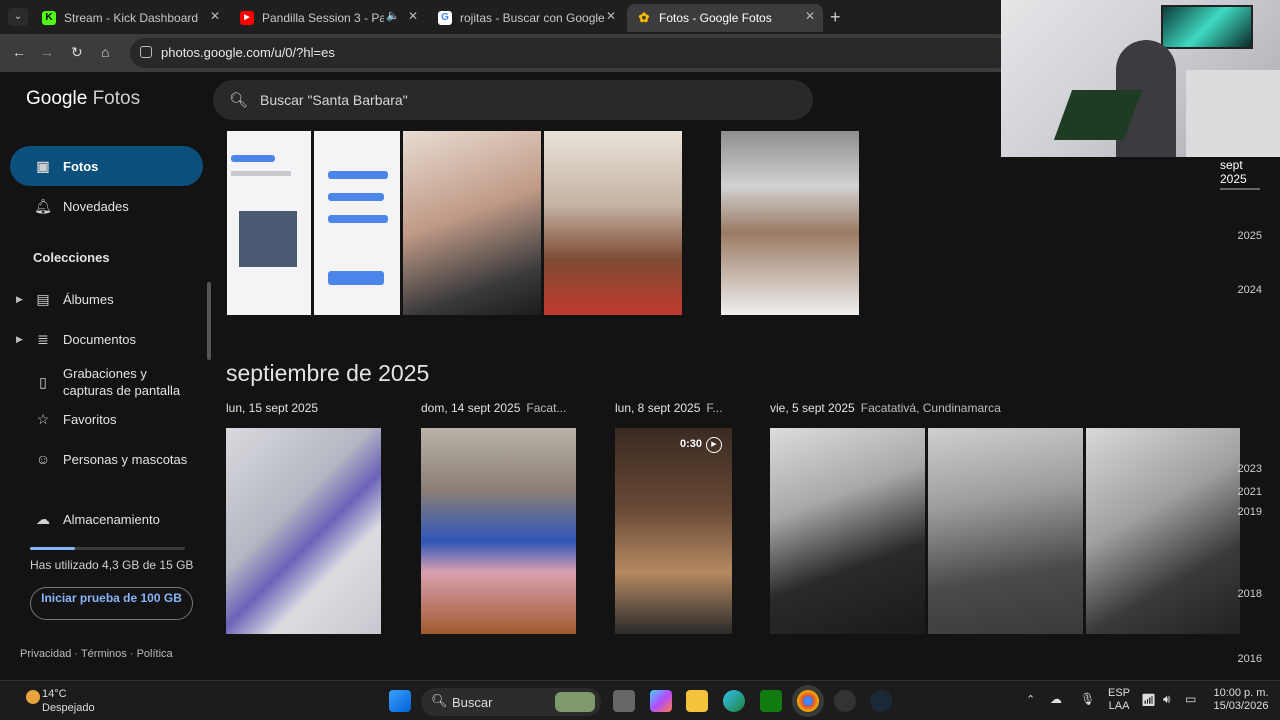 This screenshot has height=720, width=1280. Describe the element at coordinates (104, 654) in the screenshot. I see `terms-link: Términos` at that location.